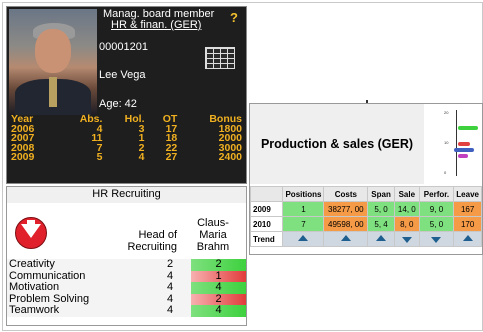 The height and width of the screenshot is (332, 483). I want to click on chart-marker-green, so click(468, 128).